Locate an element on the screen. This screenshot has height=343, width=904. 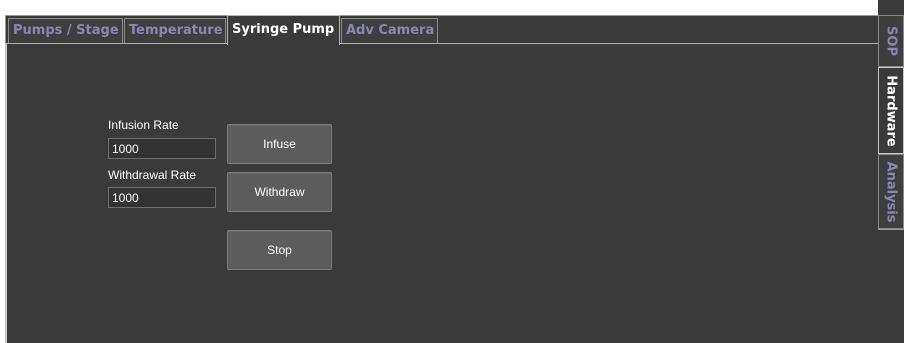
withdrawal-rate-input is located at coordinates (162, 197).